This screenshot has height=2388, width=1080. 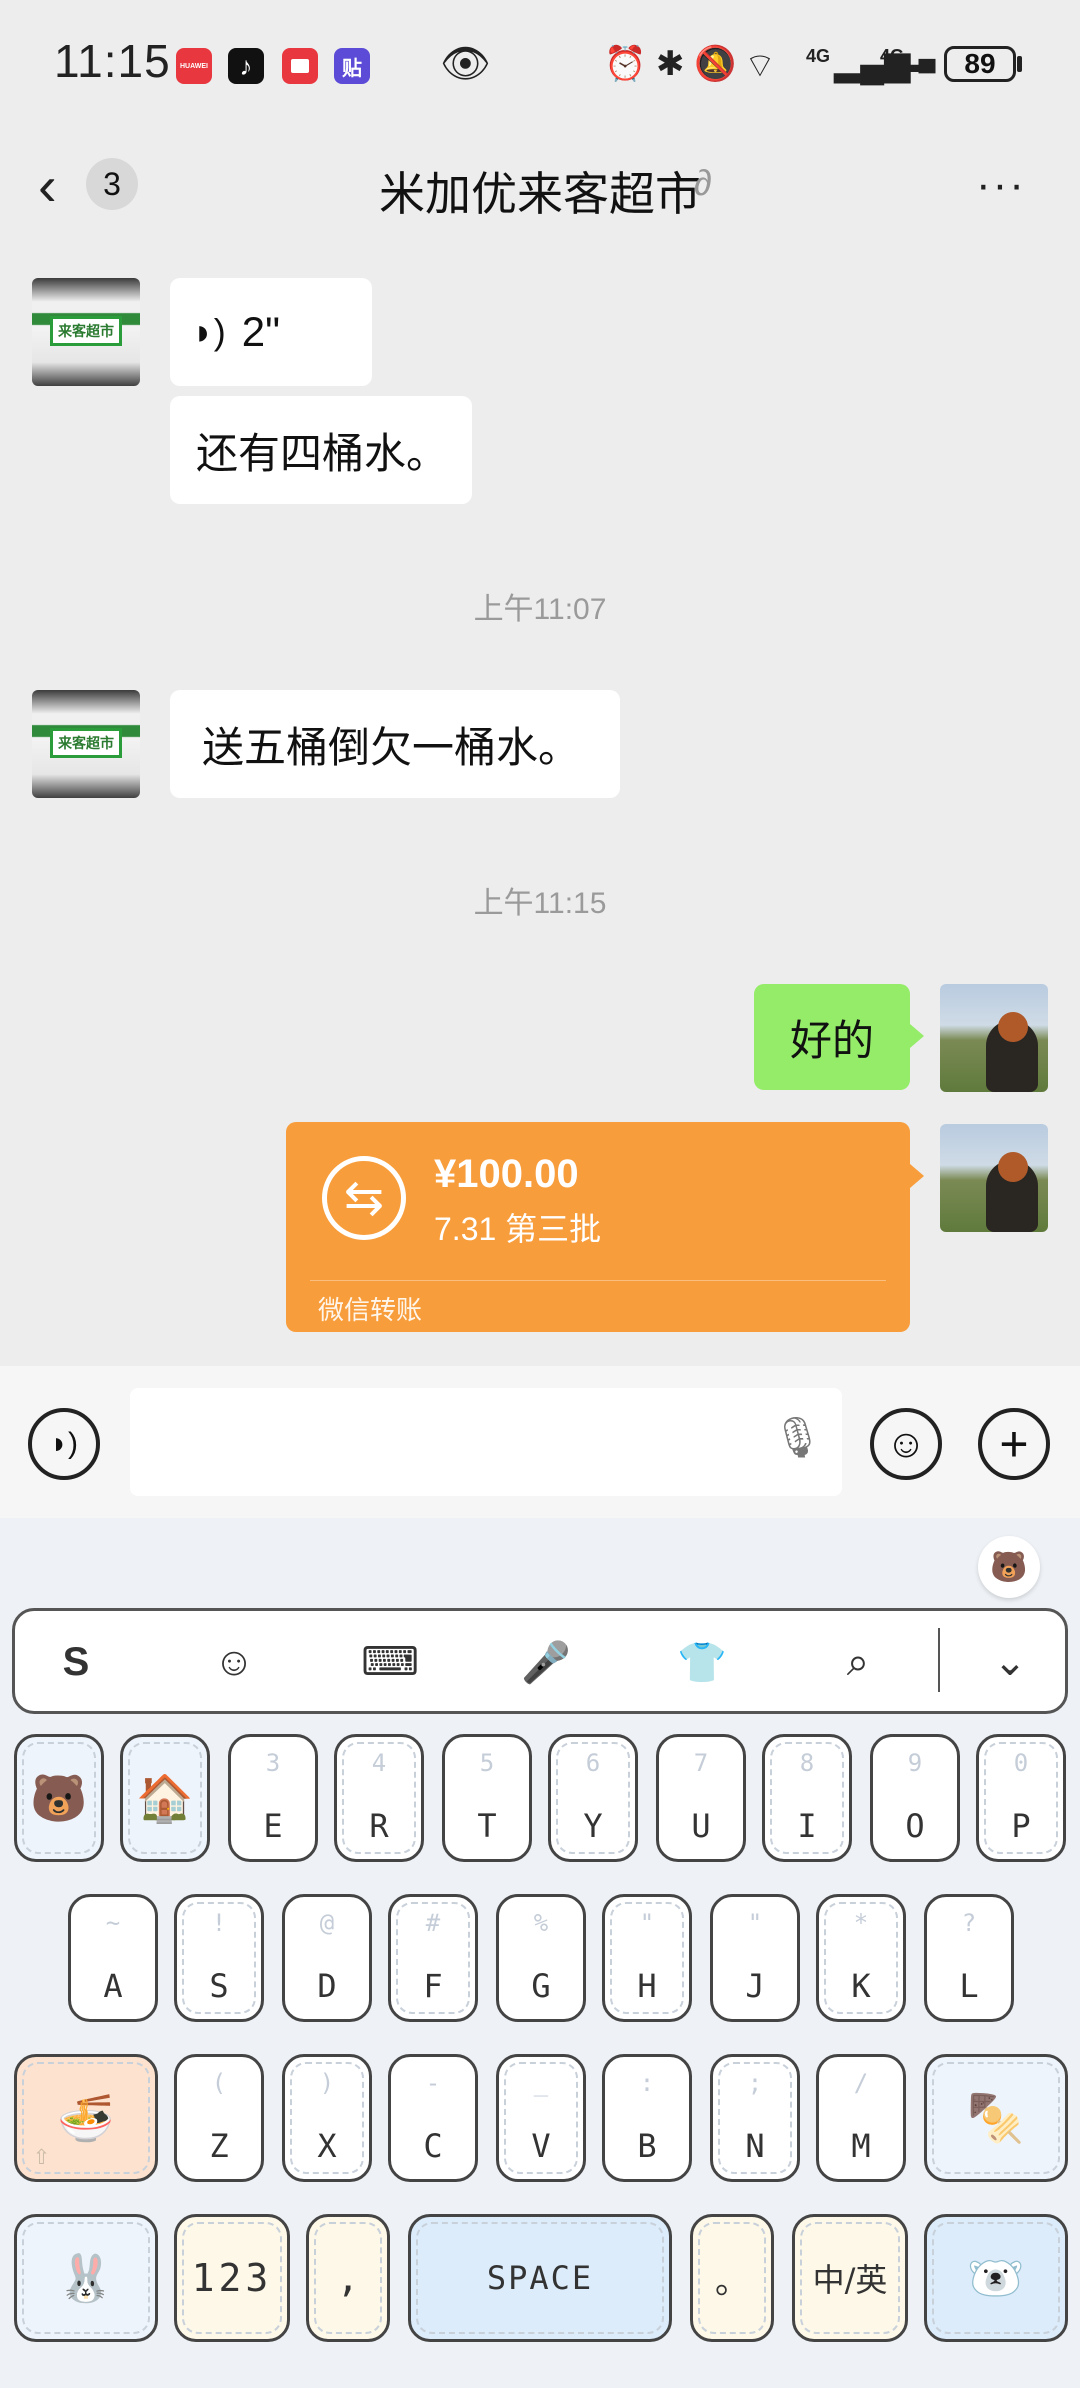 I want to click on key-z: (Z, so click(x=219, y=2118).